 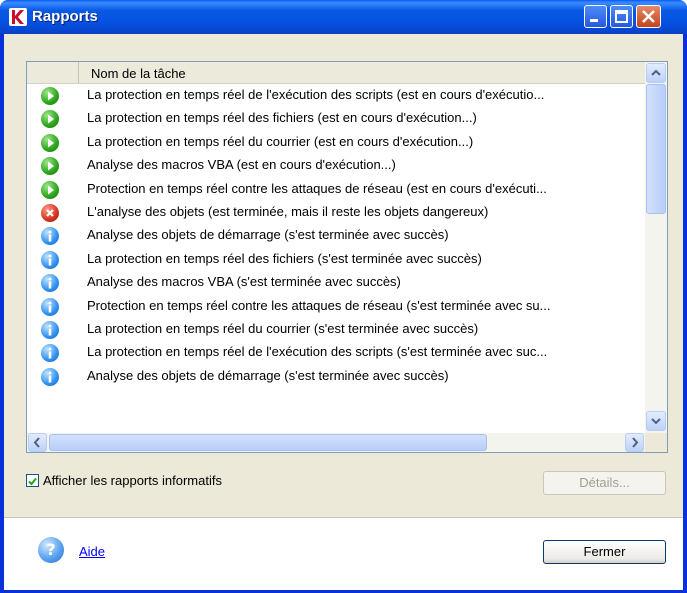 I want to click on horizontal-scroll-thumb, so click(x=268, y=442).